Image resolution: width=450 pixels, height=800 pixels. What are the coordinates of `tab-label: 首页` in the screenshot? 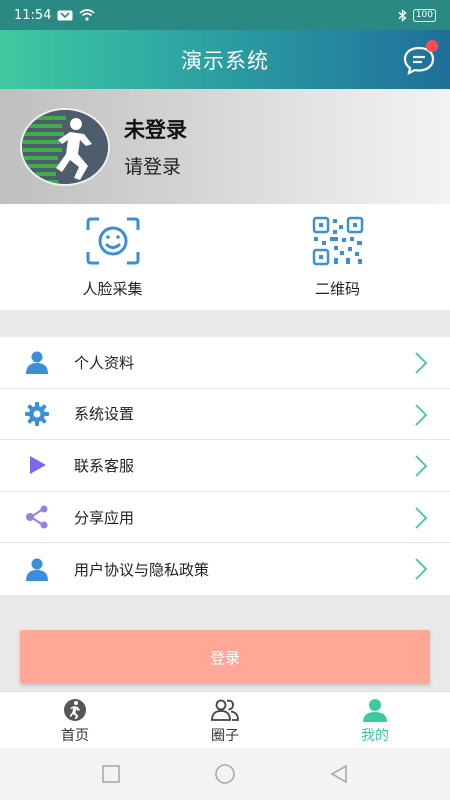 It's located at (75, 736).